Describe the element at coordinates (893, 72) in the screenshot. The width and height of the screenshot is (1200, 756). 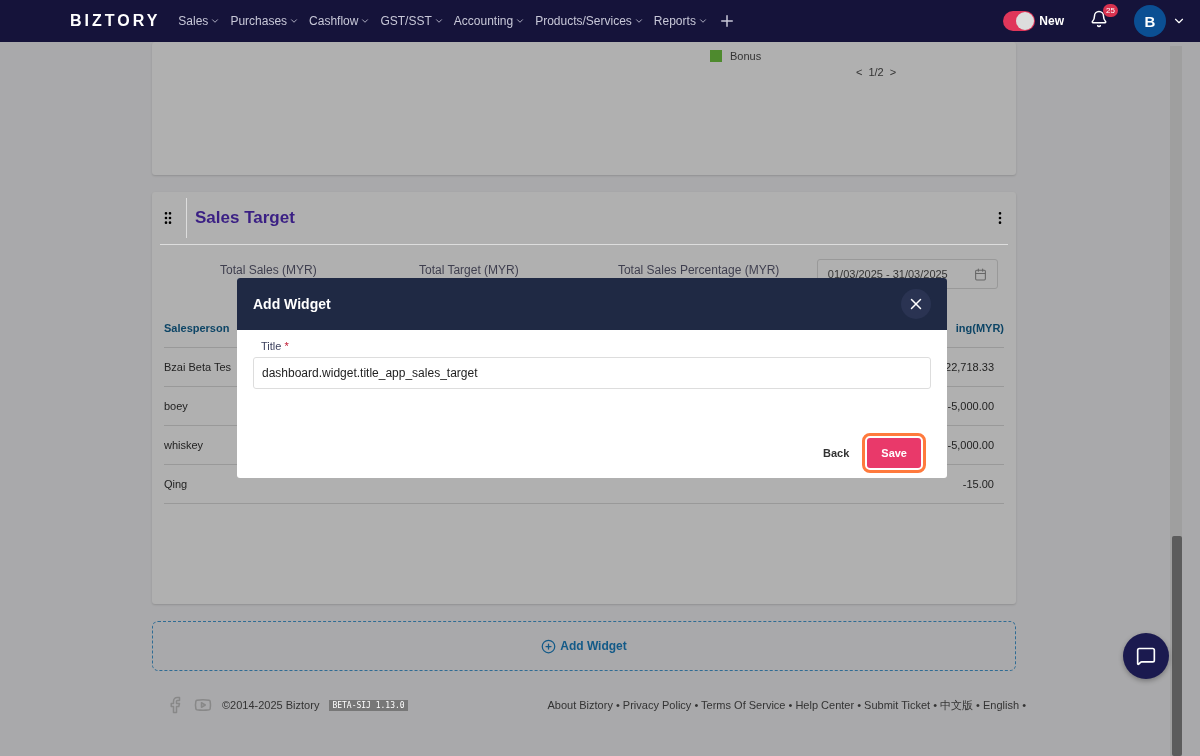
I see `next-page: >` at that location.